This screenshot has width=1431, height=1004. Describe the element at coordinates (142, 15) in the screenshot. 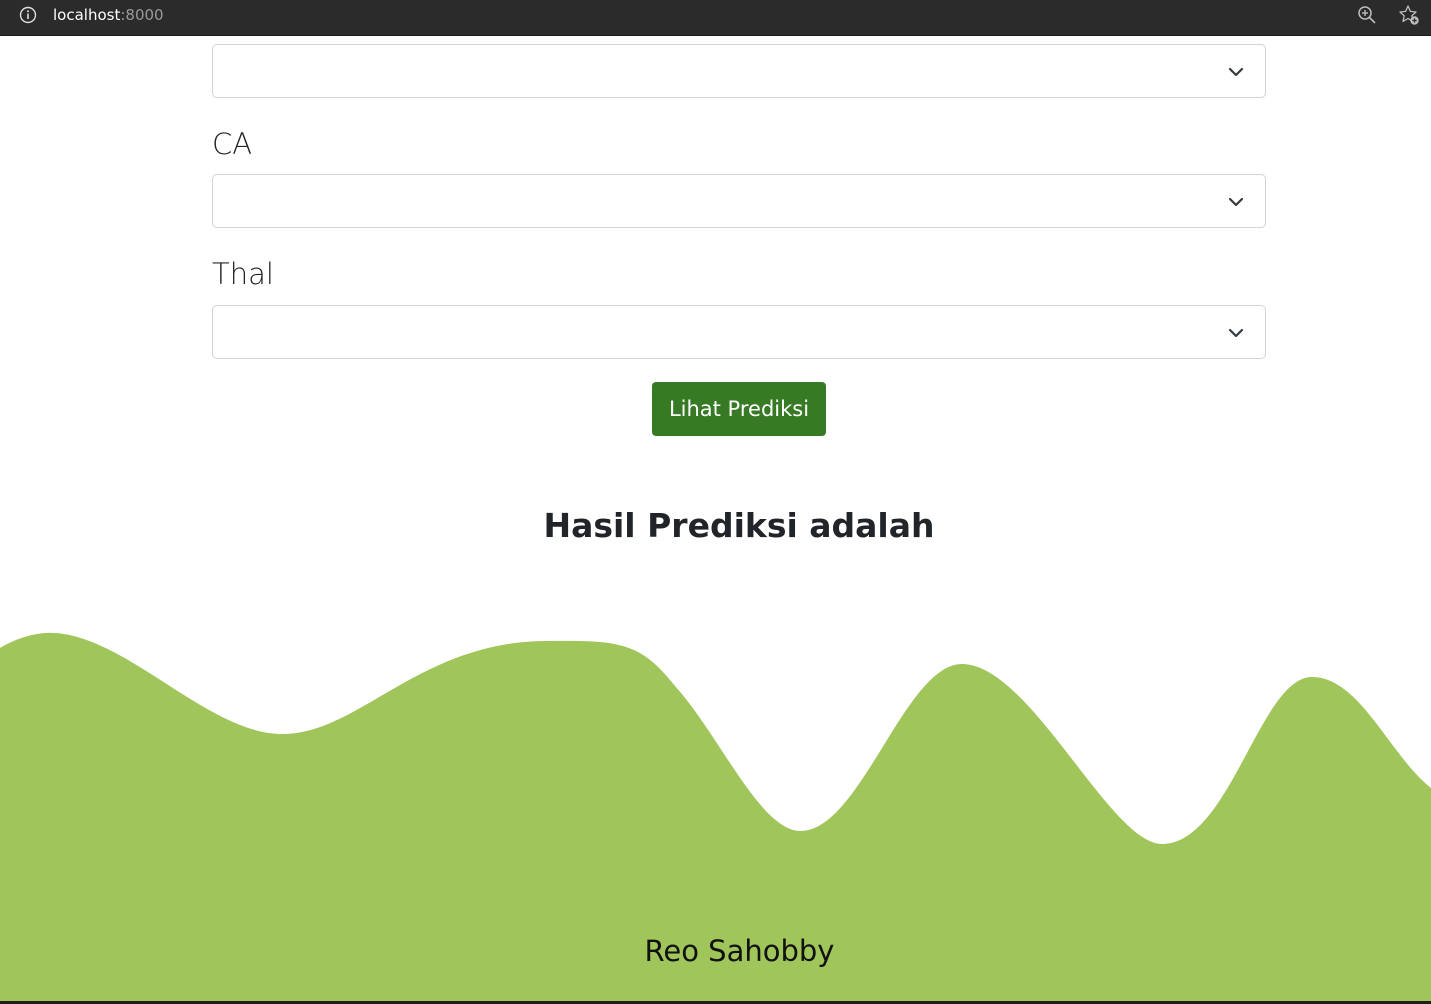

I see `url-port: :8000` at that location.